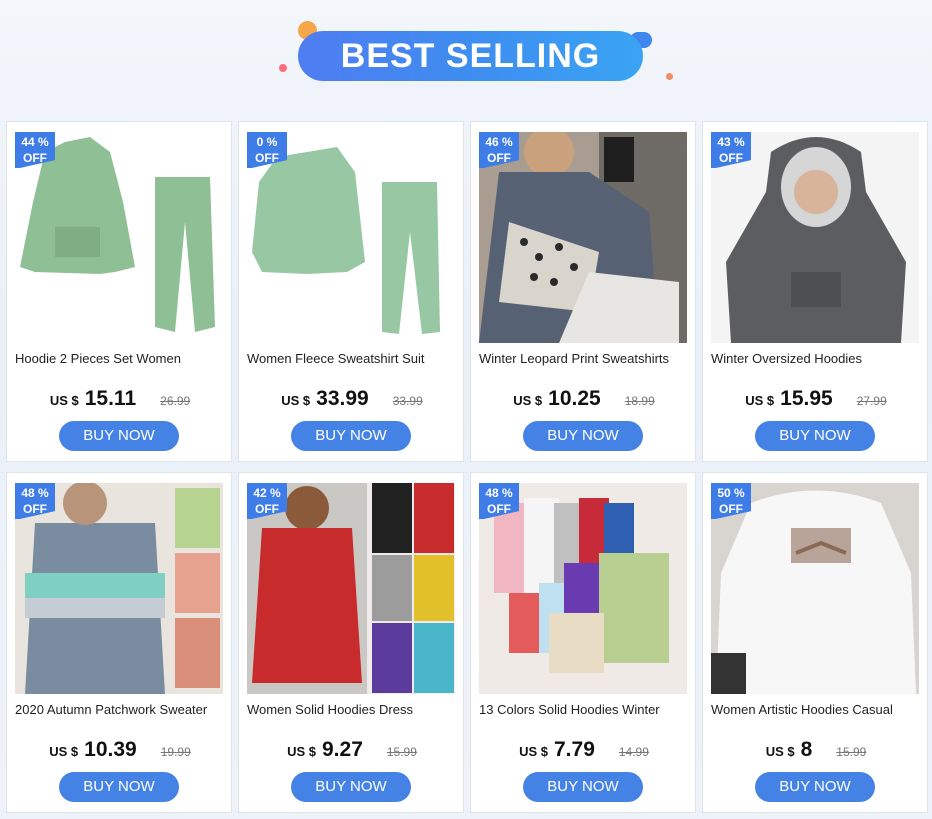  Describe the element at coordinates (120, 359) in the screenshot. I see `product-title: Hoodie 2 Pieces Set Women` at that location.